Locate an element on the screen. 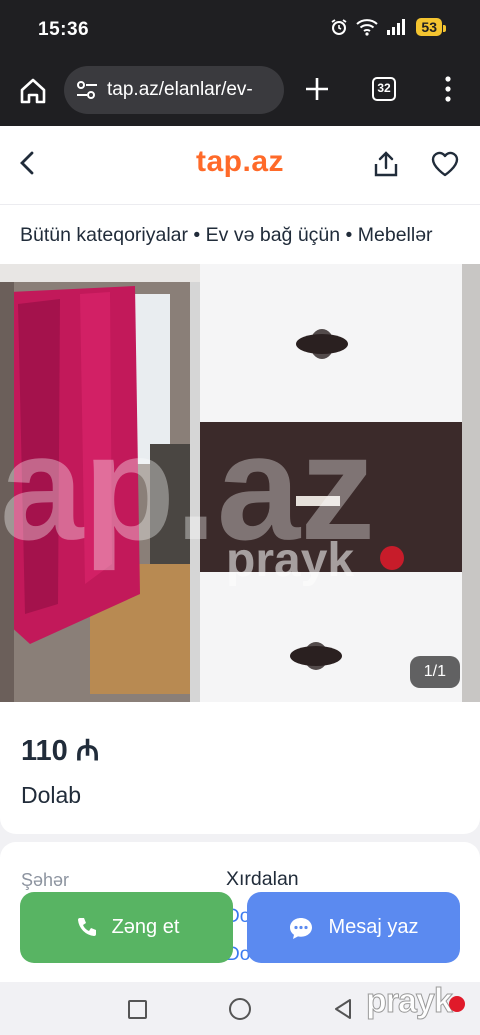 The width and height of the screenshot is (480, 1035). status-bar: 15:36 53 is located at coordinates (240, 30).